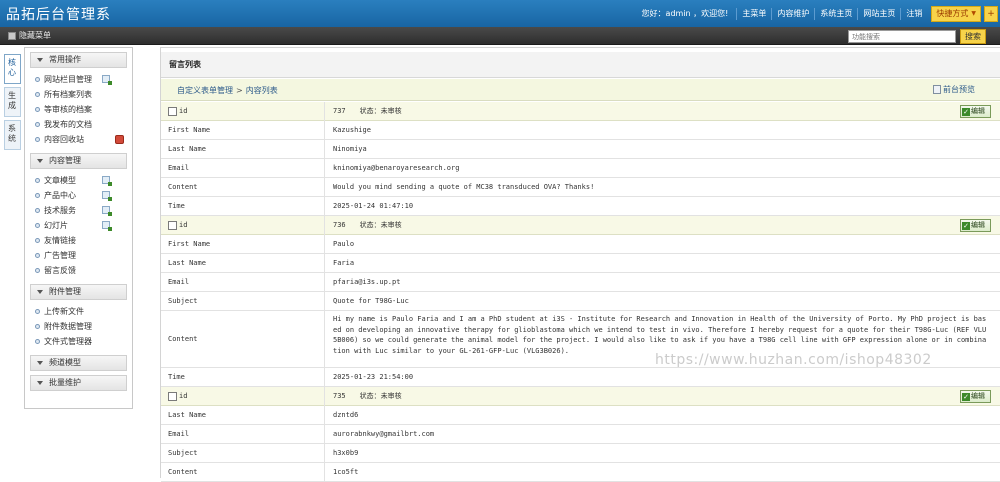  Describe the element at coordinates (83, 139) in the screenshot. I see `sidebar-item-recycle-bin: 内容回收站` at that location.